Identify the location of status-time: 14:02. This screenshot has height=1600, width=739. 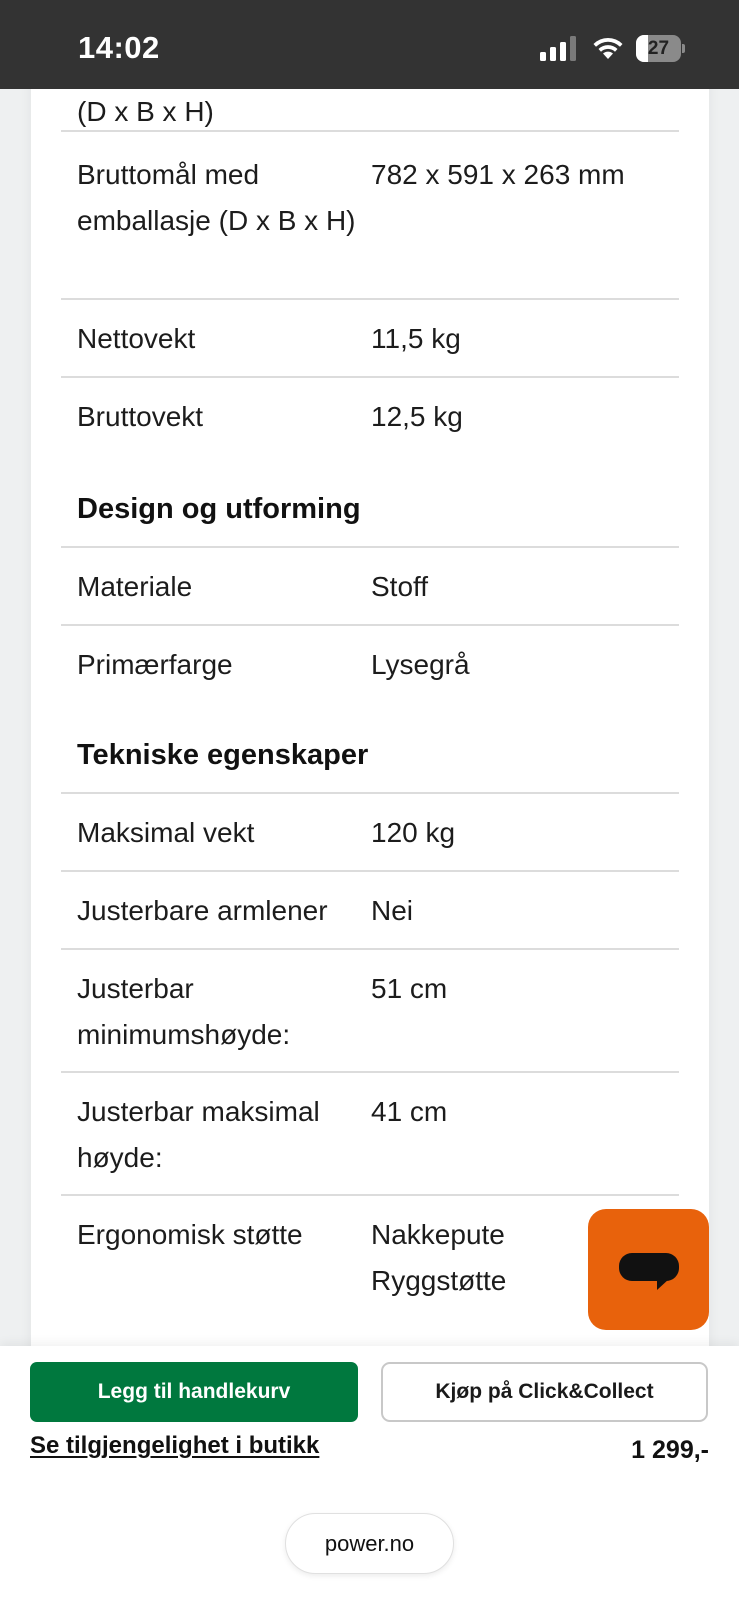
(119, 47).